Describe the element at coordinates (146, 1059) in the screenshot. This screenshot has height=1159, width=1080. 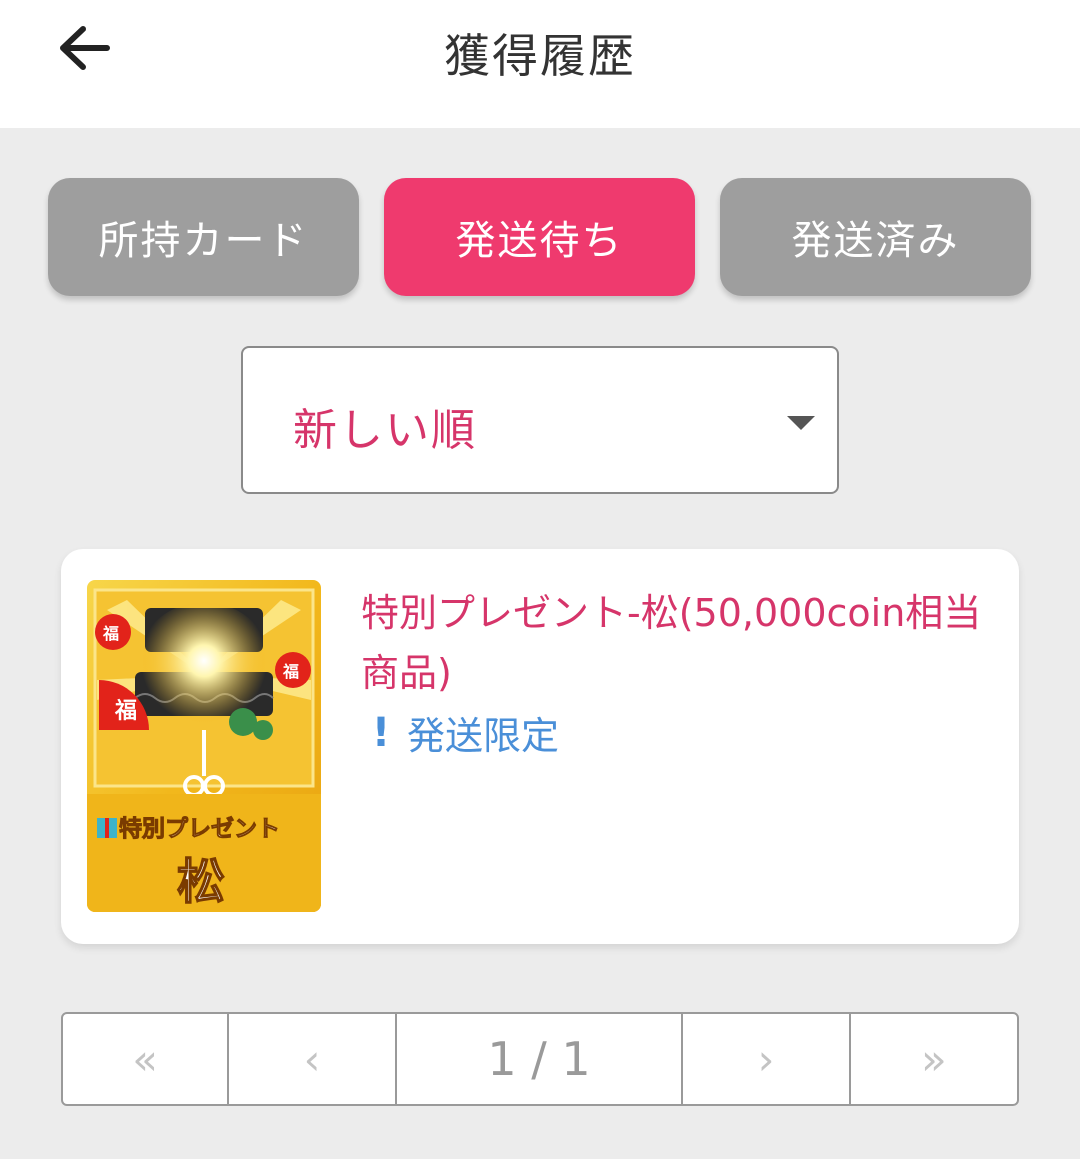
I see `first-page-button: «` at that location.